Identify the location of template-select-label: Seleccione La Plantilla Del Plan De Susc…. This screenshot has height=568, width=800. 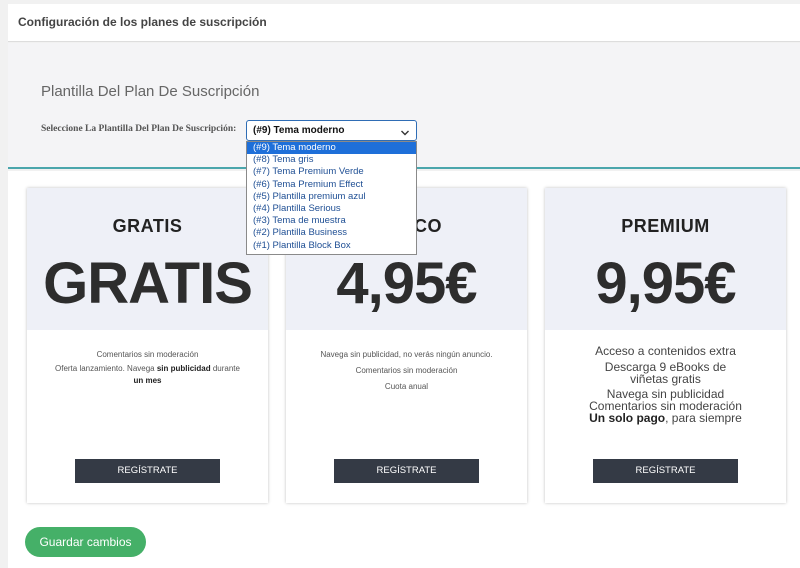
(139, 129).